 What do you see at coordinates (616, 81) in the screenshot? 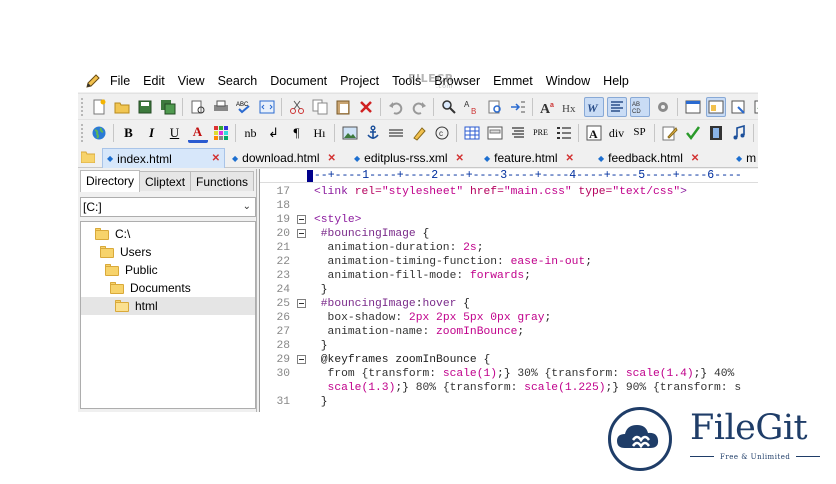
I see `menu-help: Help` at bounding box center [616, 81].